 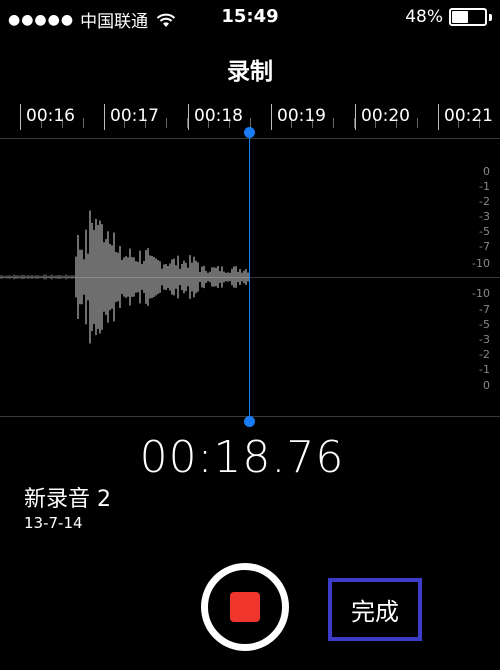 What do you see at coordinates (468, 116) in the screenshot?
I see `timeline-label: 00:21` at bounding box center [468, 116].